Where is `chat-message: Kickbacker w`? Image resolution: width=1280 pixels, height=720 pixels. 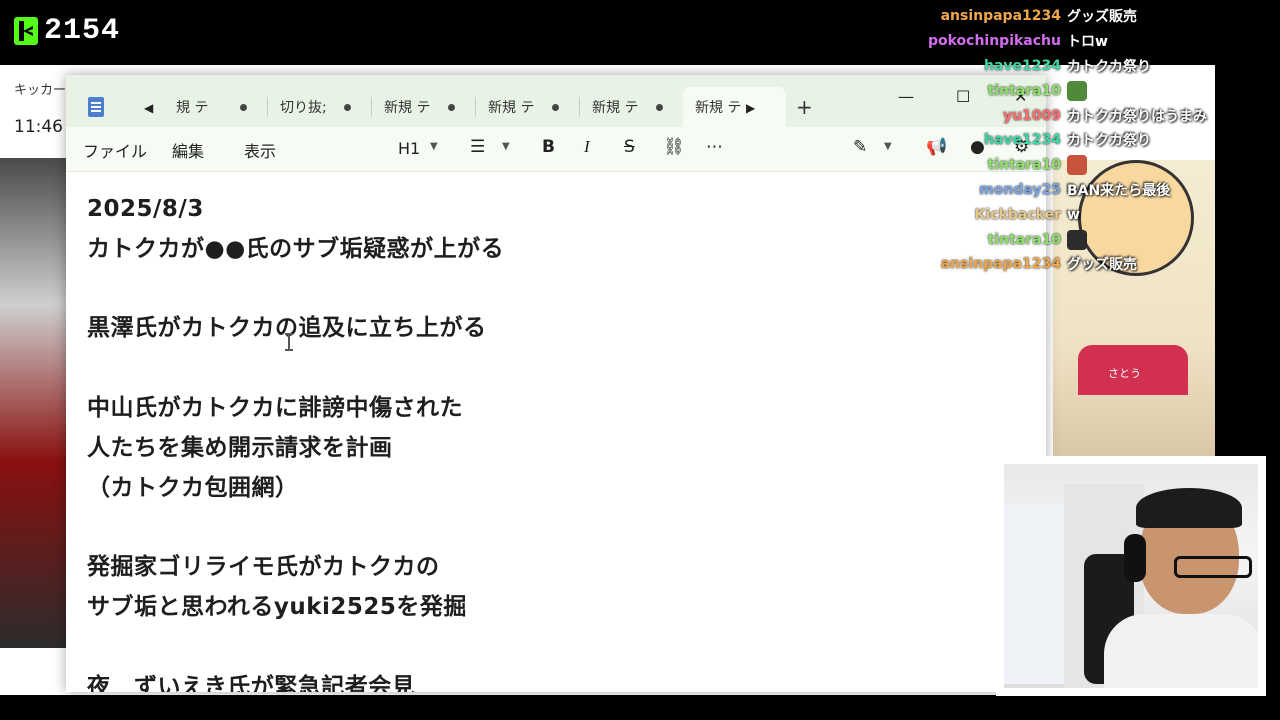
chat-message: Kickbacker w is located at coordinates (1050, 214).